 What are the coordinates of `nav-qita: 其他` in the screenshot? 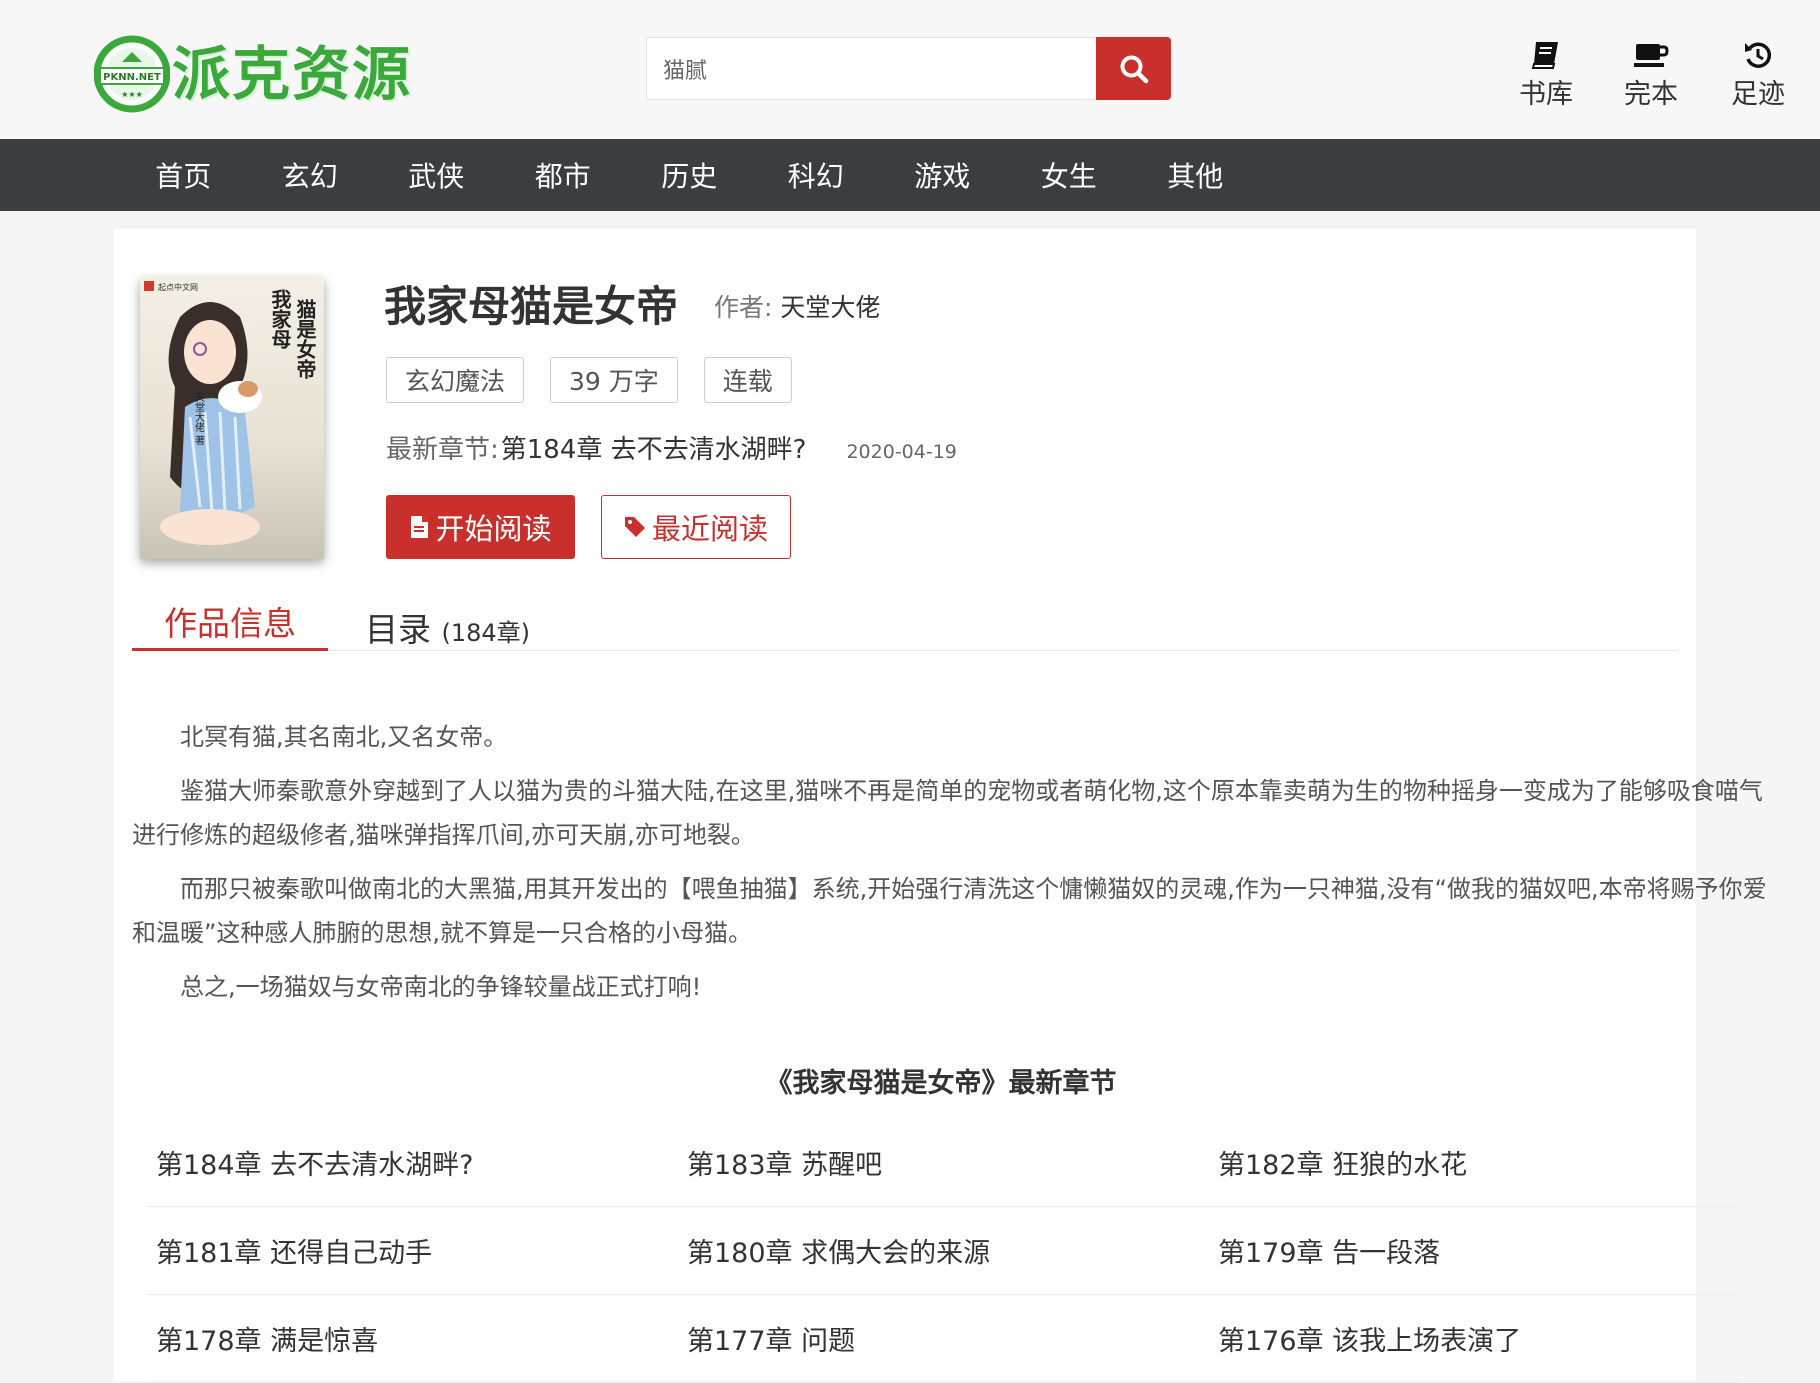 It's located at (1195, 175).